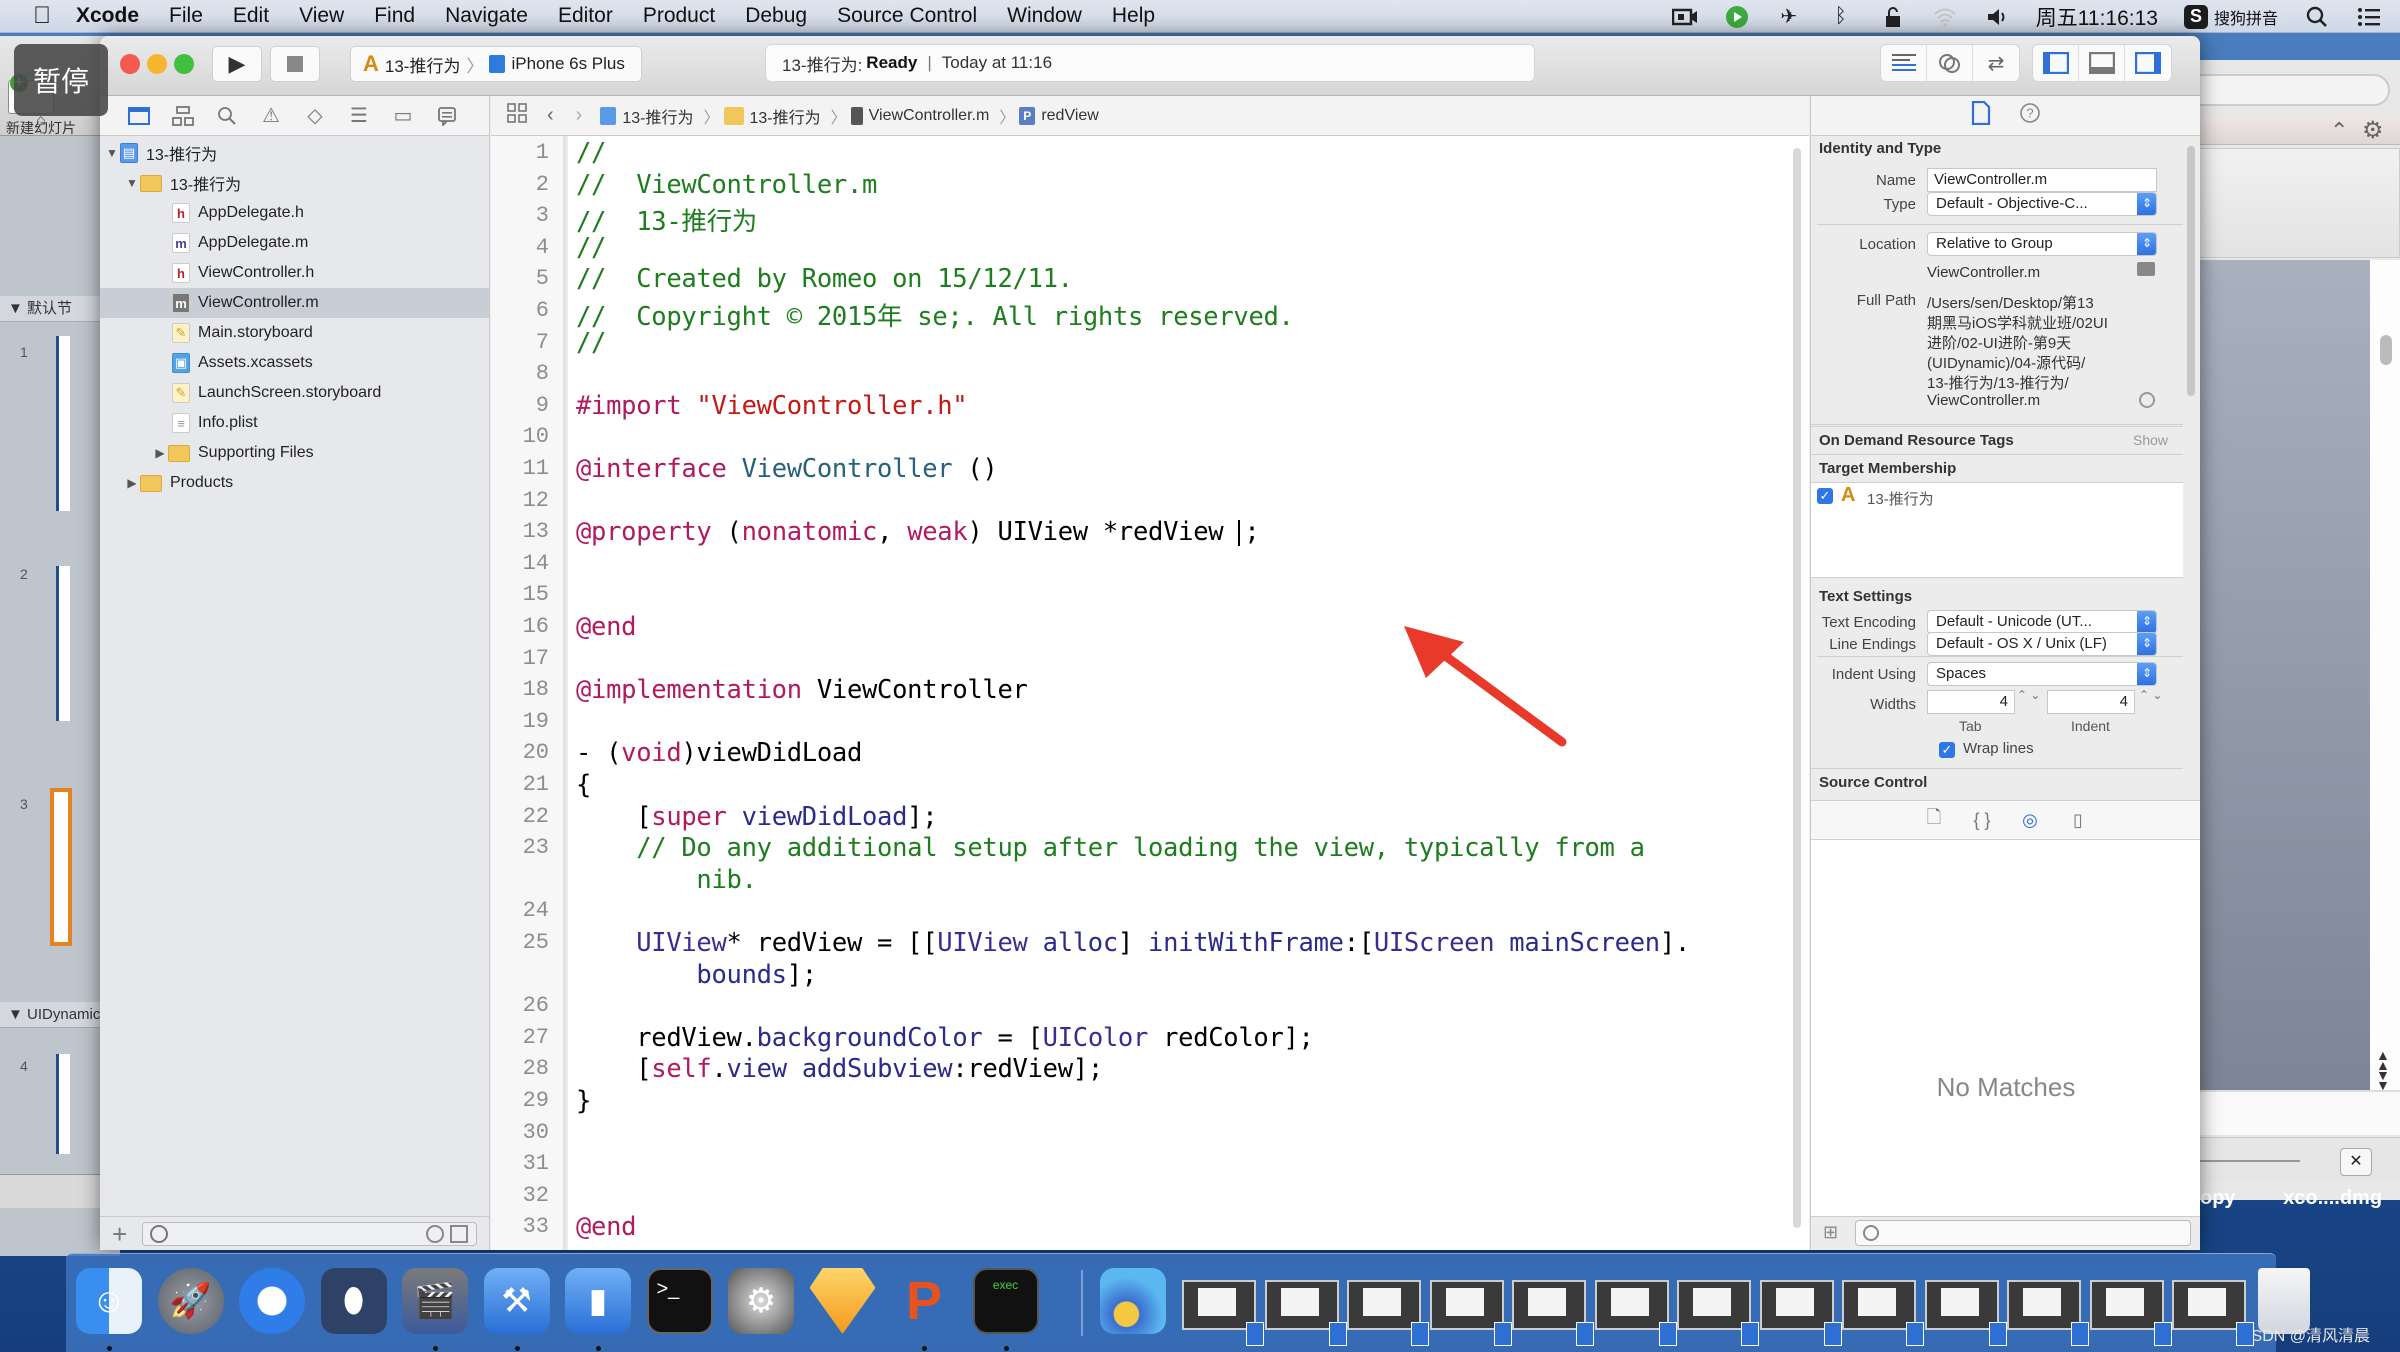 This screenshot has width=2400, height=1352. I want to click on line-number: 2, so click(524, 184).